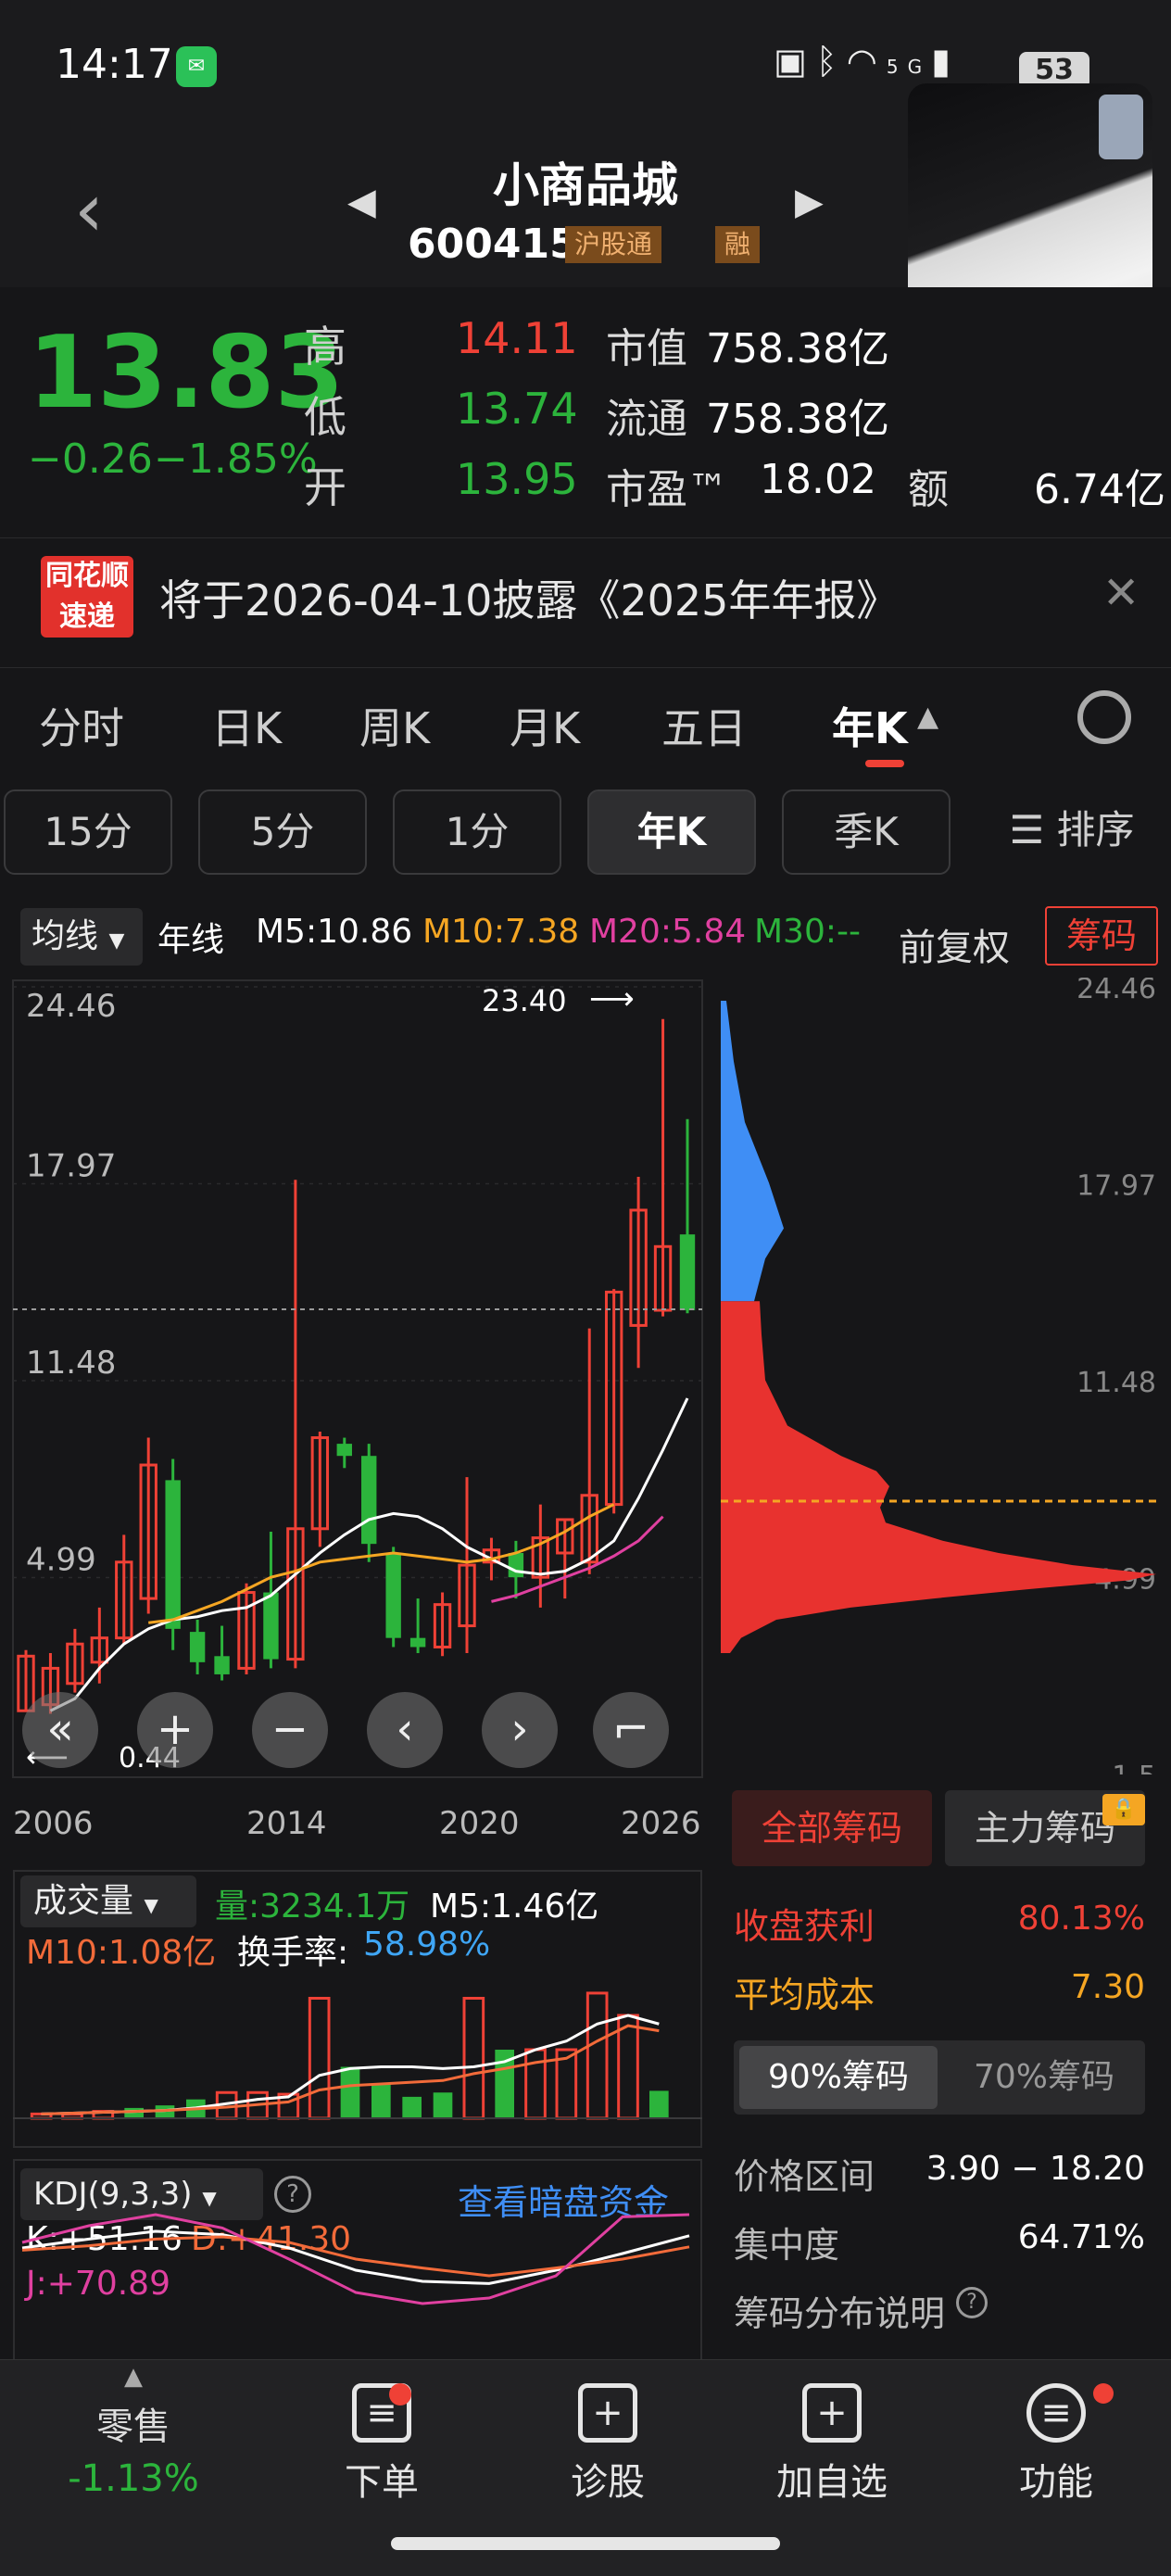 The width and height of the screenshot is (1171, 2576). What do you see at coordinates (520, 1730) in the screenshot?
I see `pan-right-icon: ›` at bounding box center [520, 1730].